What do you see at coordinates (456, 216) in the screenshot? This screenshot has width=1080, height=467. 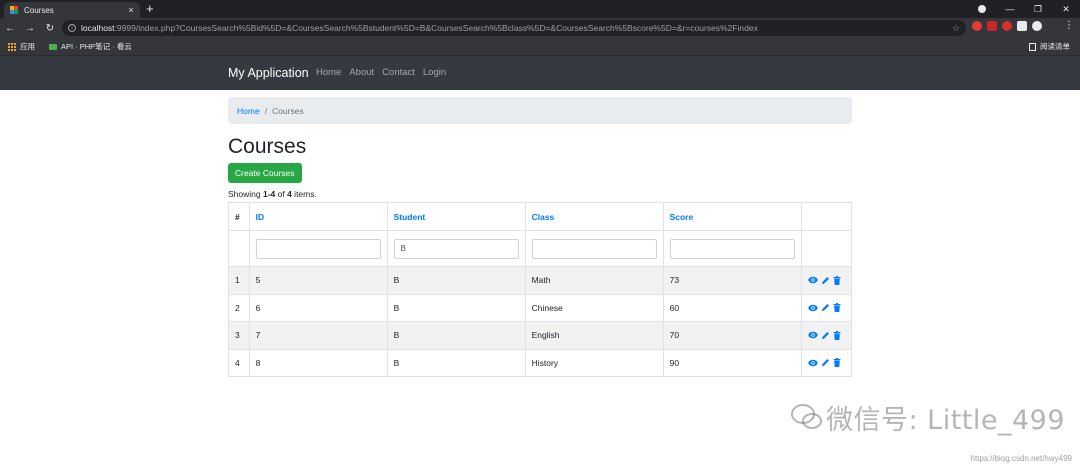 I see `column-header-student: Student` at bounding box center [456, 216].